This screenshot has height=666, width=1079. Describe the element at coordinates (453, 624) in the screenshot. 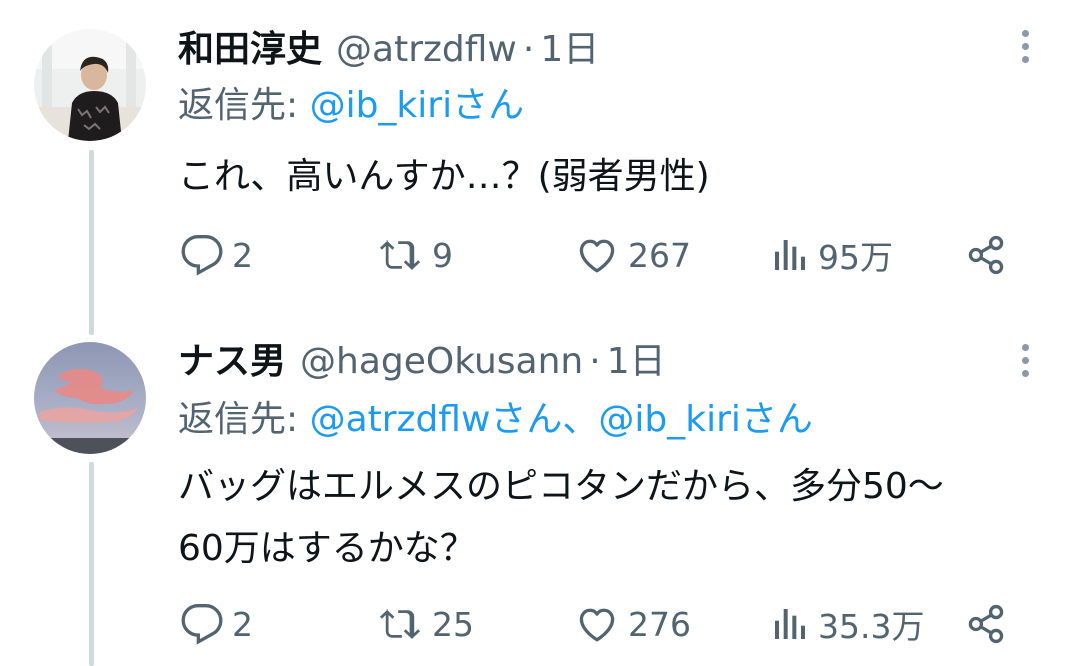

I see `retweet-count: 25` at that location.